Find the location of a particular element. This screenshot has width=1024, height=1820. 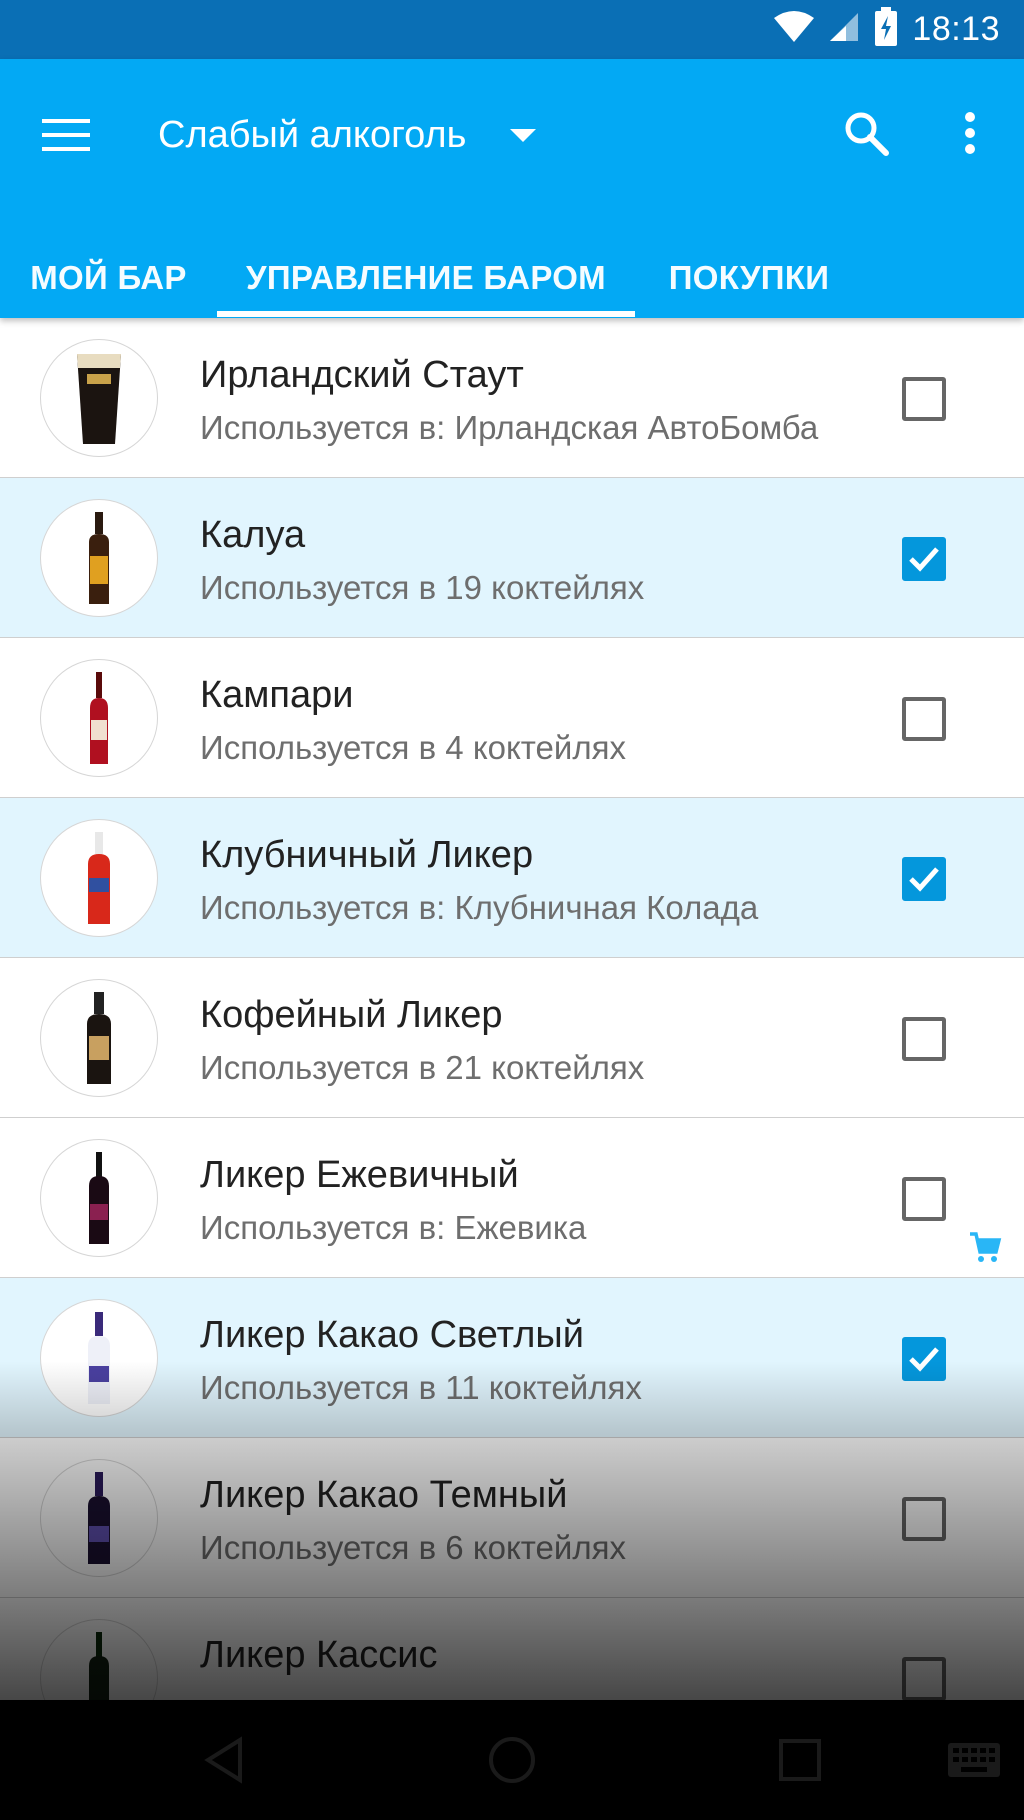

navigation-bar is located at coordinates (512, 1760).